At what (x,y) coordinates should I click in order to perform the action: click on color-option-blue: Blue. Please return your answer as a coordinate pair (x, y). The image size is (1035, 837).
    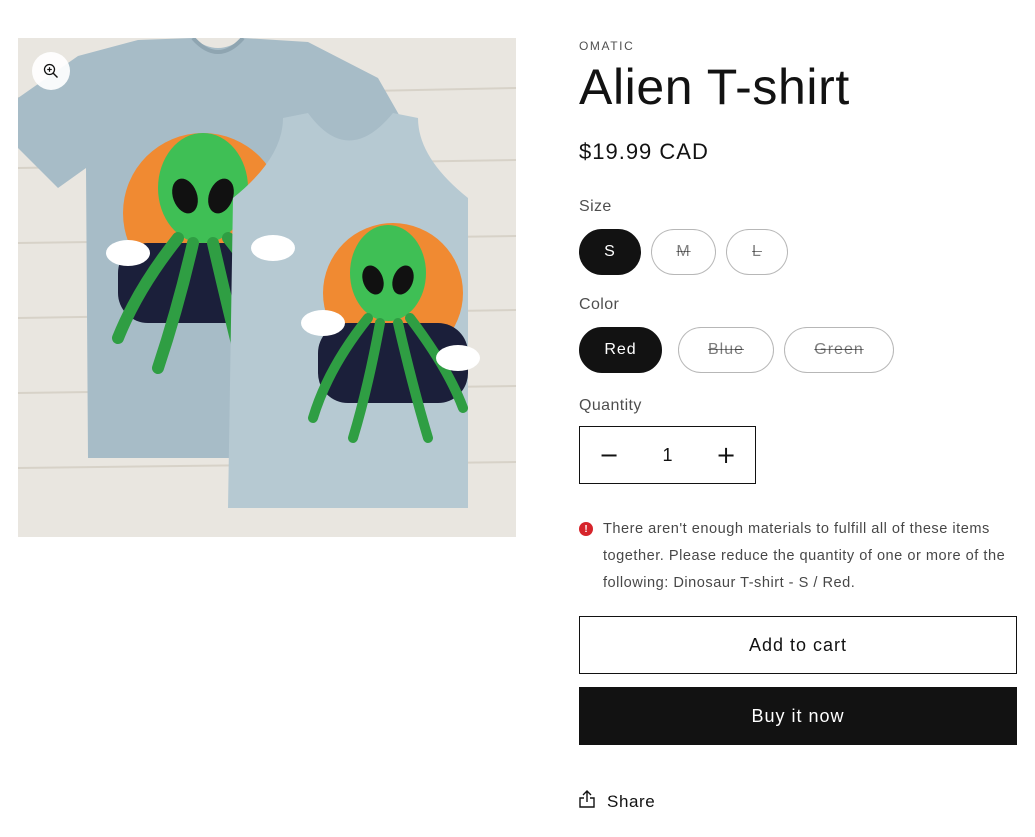
    Looking at the image, I should click on (726, 350).